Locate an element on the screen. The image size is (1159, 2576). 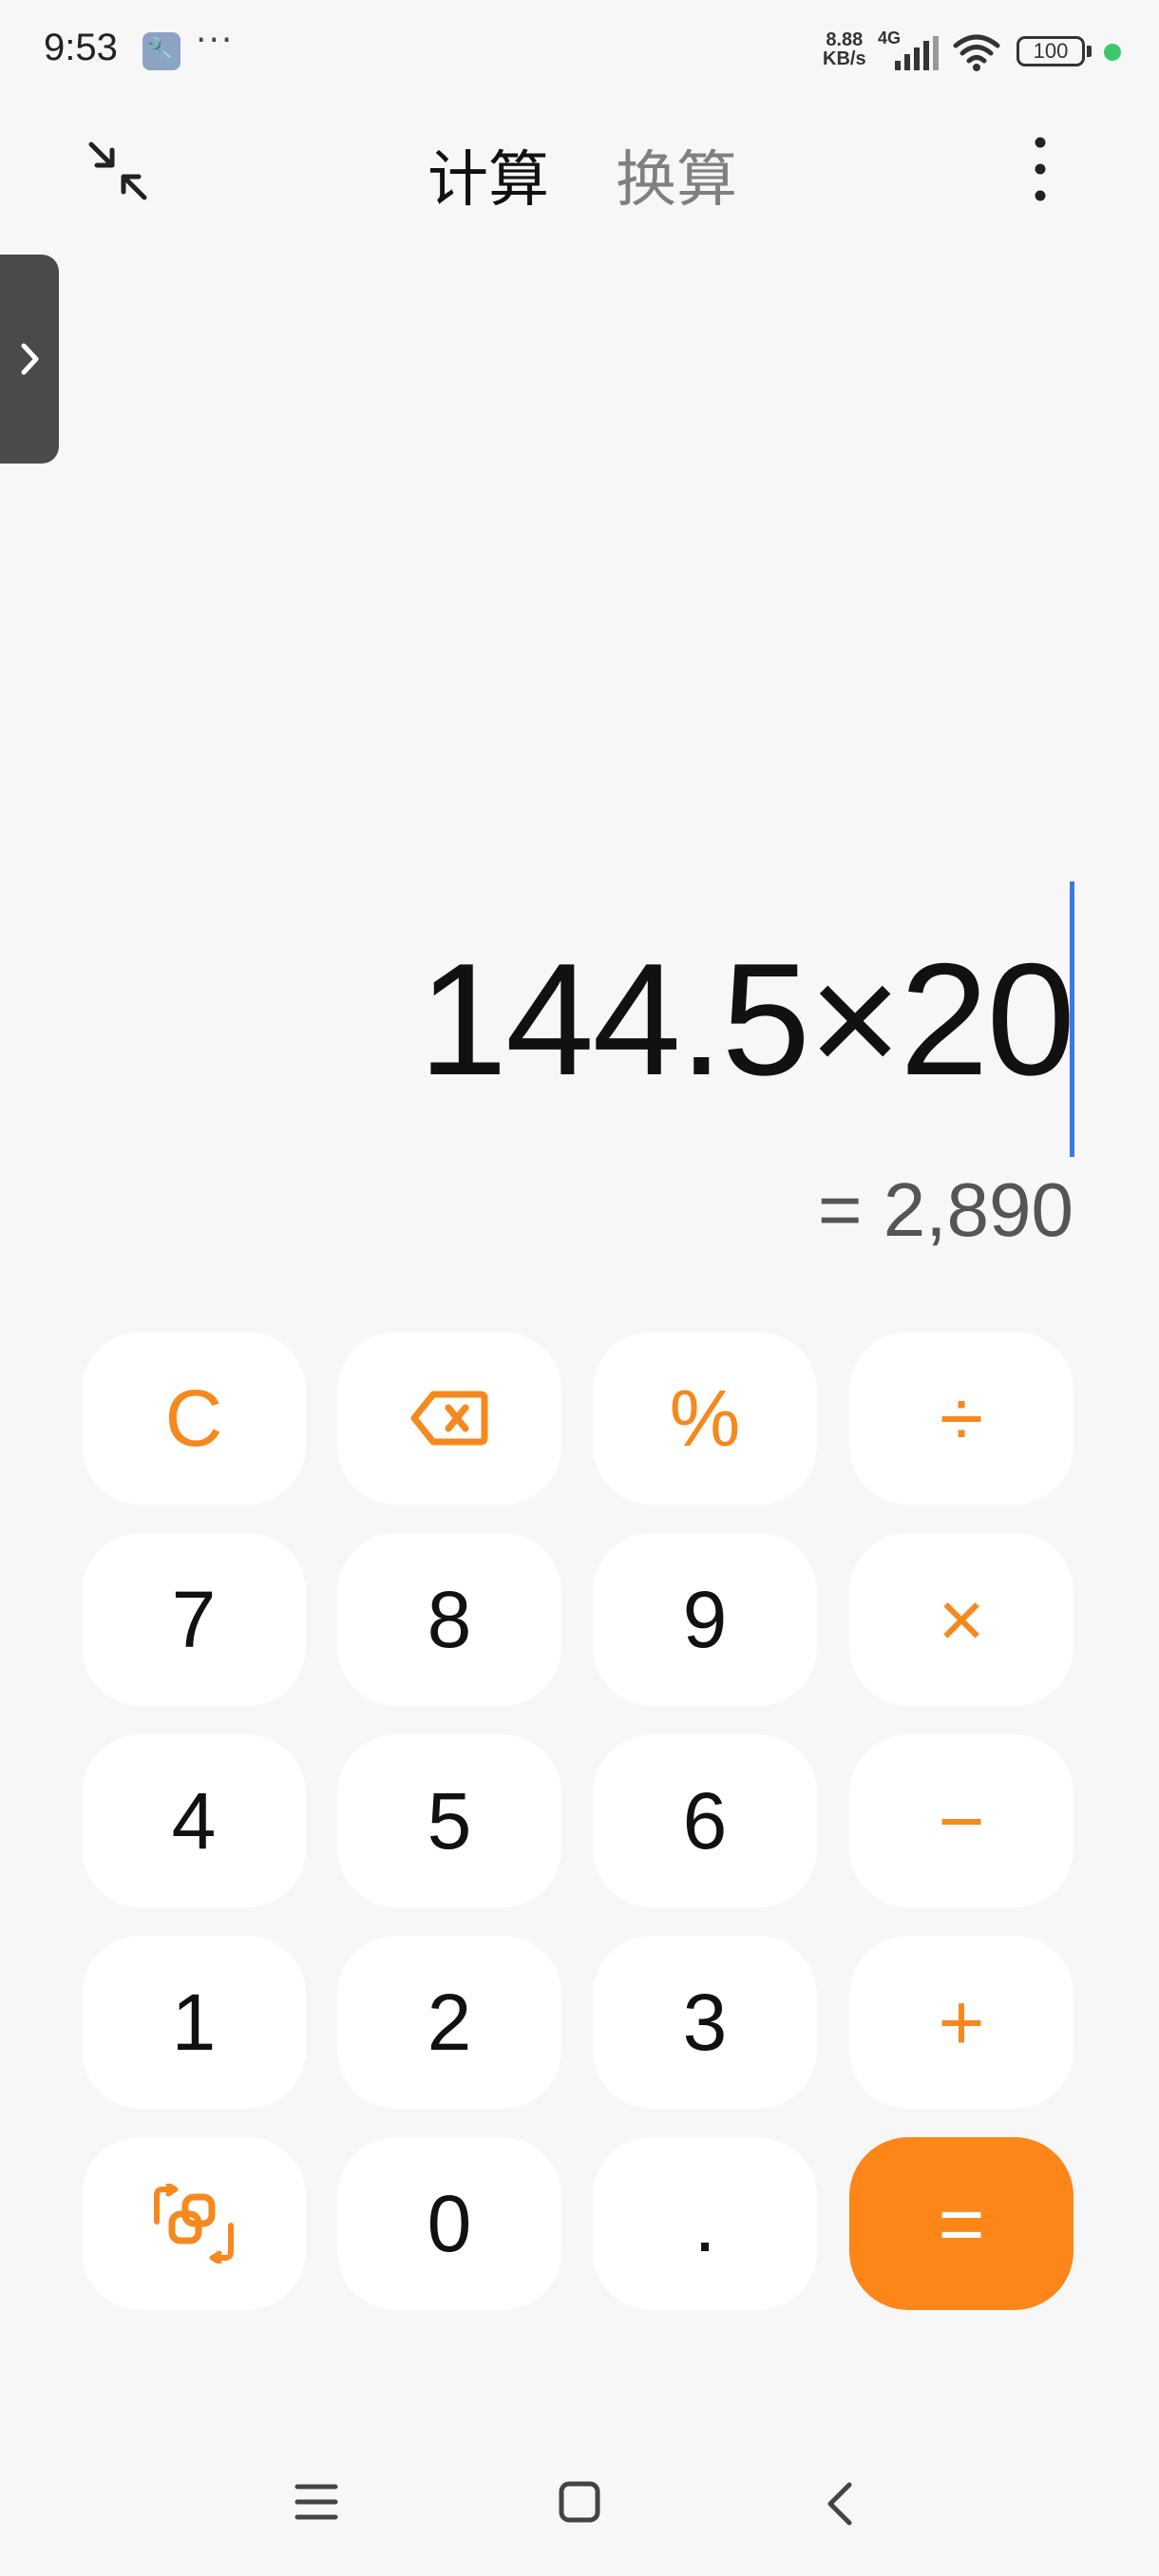
digit-6-button: 6 is located at coordinates (705, 1820).